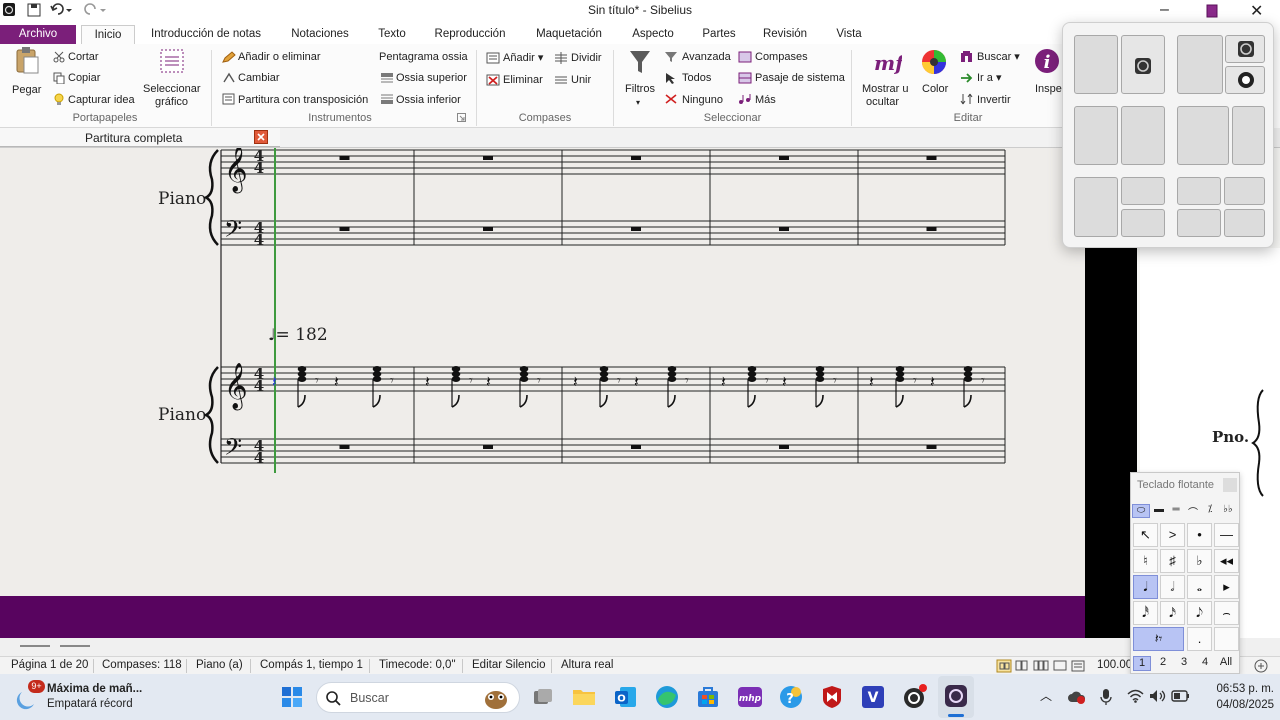 The height and width of the screenshot is (720, 1280). What do you see at coordinates (1199, 587) in the screenshot?
I see `whole-note-key: 𝅝` at bounding box center [1199, 587].